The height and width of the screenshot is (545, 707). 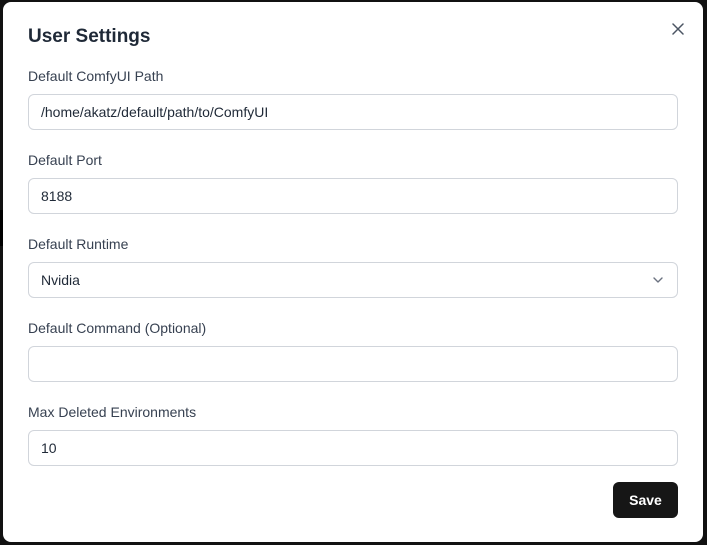 What do you see at coordinates (353, 196) in the screenshot?
I see `port-input: 8188` at bounding box center [353, 196].